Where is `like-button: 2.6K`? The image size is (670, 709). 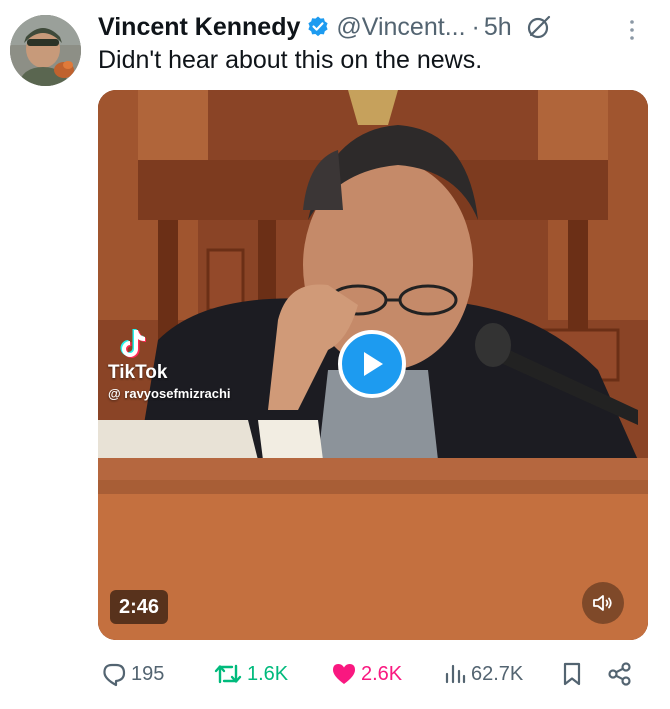
like-button: 2.6K is located at coordinates (366, 674).